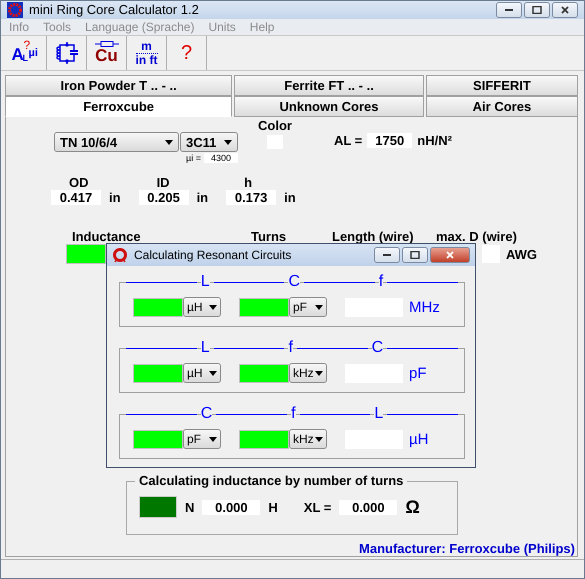  Describe the element at coordinates (118, 85) in the screenshot. I see `tab: Iron Powder T .. - ..` at that location.